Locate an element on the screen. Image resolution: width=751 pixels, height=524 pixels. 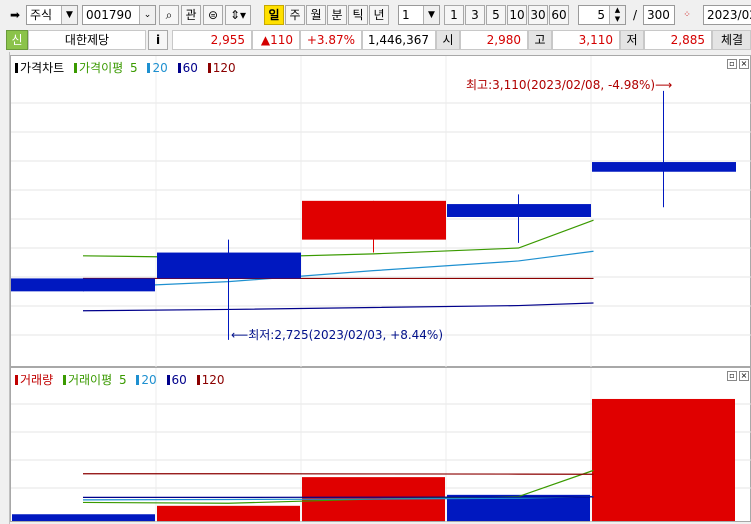
interval-button-5: 5 is located at coordinates (496, 15).